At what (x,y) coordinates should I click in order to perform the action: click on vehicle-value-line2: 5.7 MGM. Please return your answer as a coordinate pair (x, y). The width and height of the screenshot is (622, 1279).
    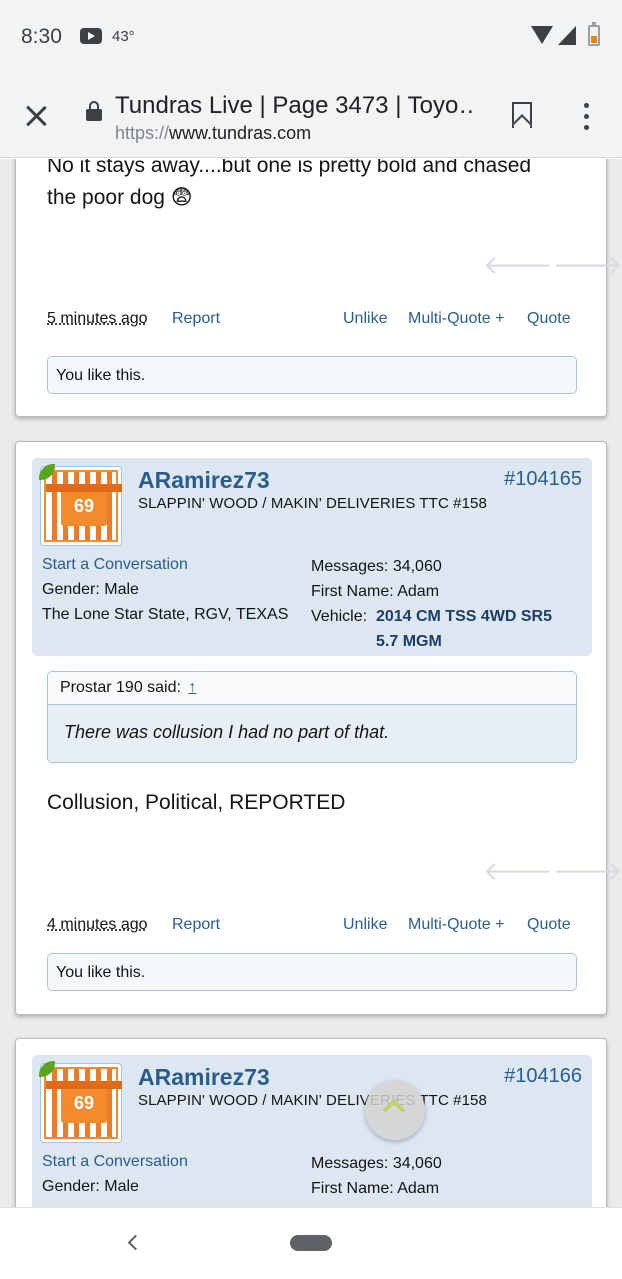
    Looking at the image, I should click on (409, 641).